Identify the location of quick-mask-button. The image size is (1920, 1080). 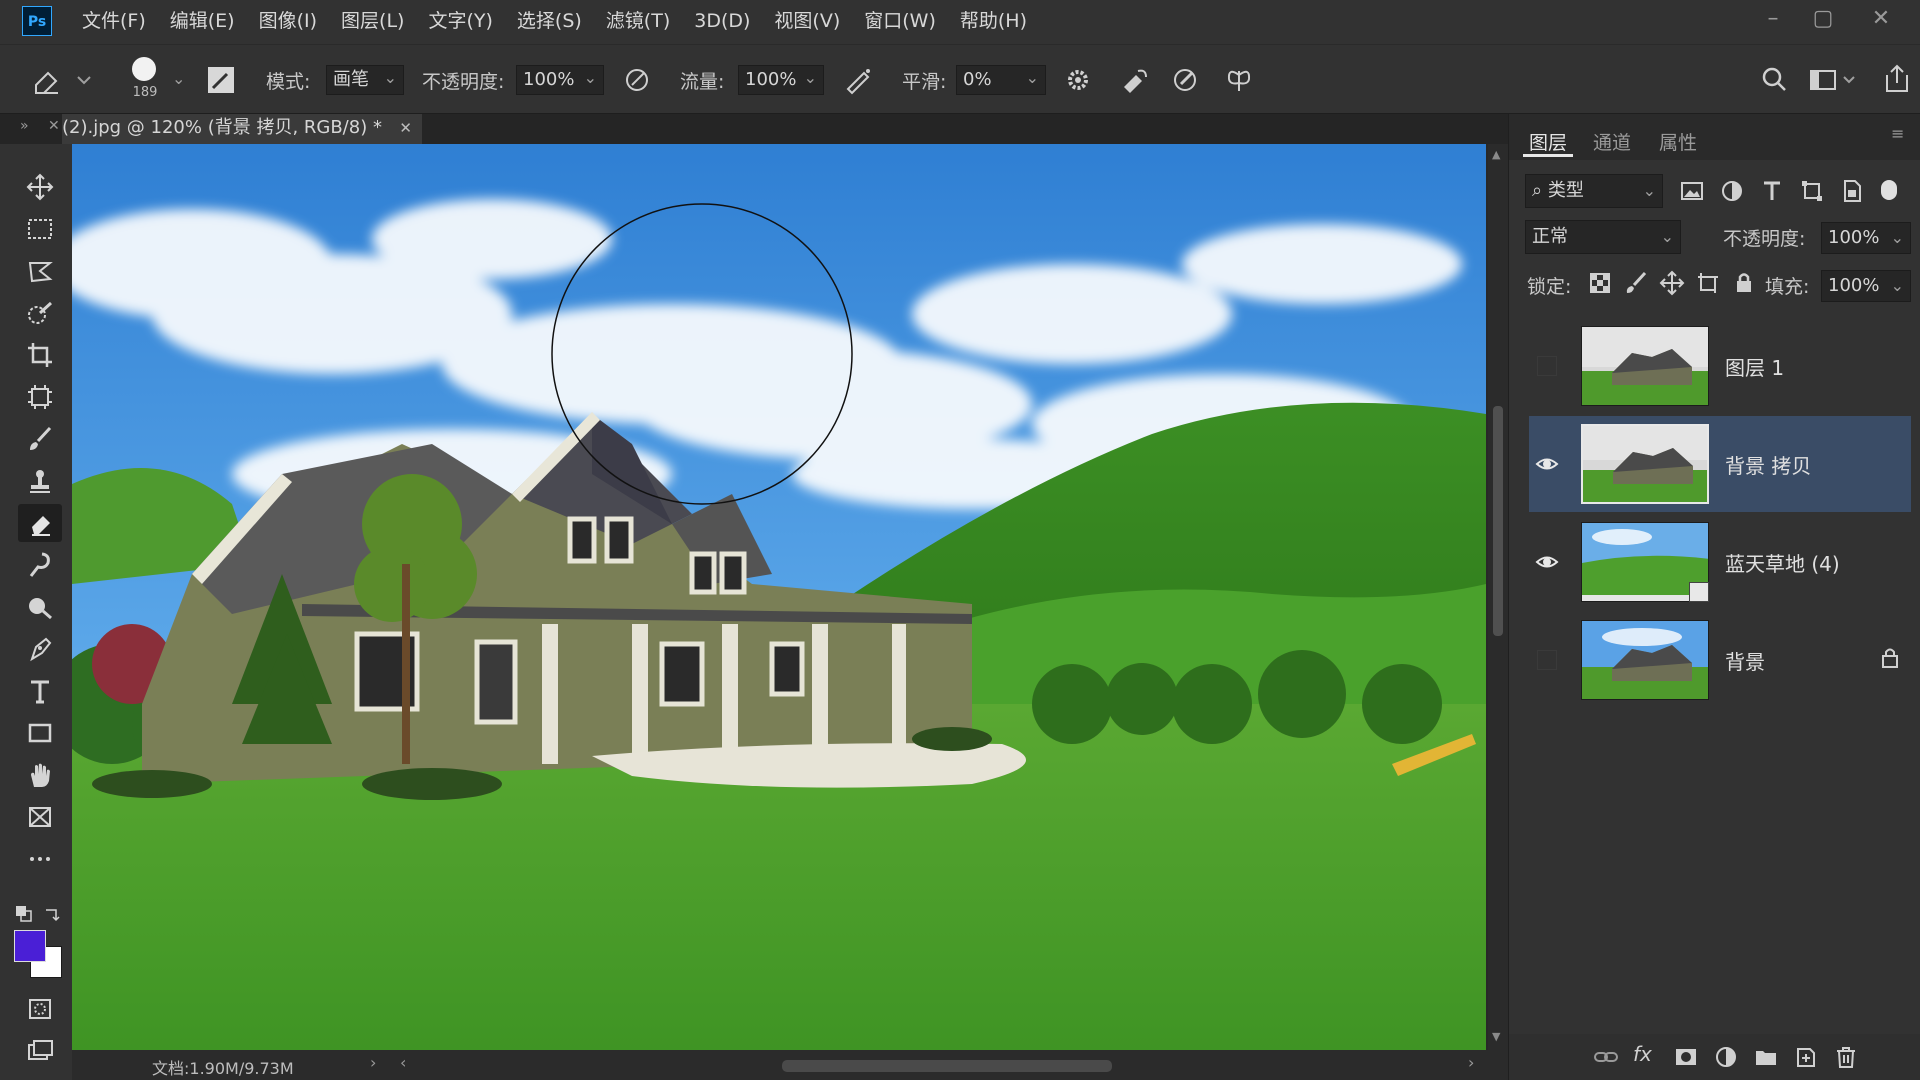
(40, 1009).